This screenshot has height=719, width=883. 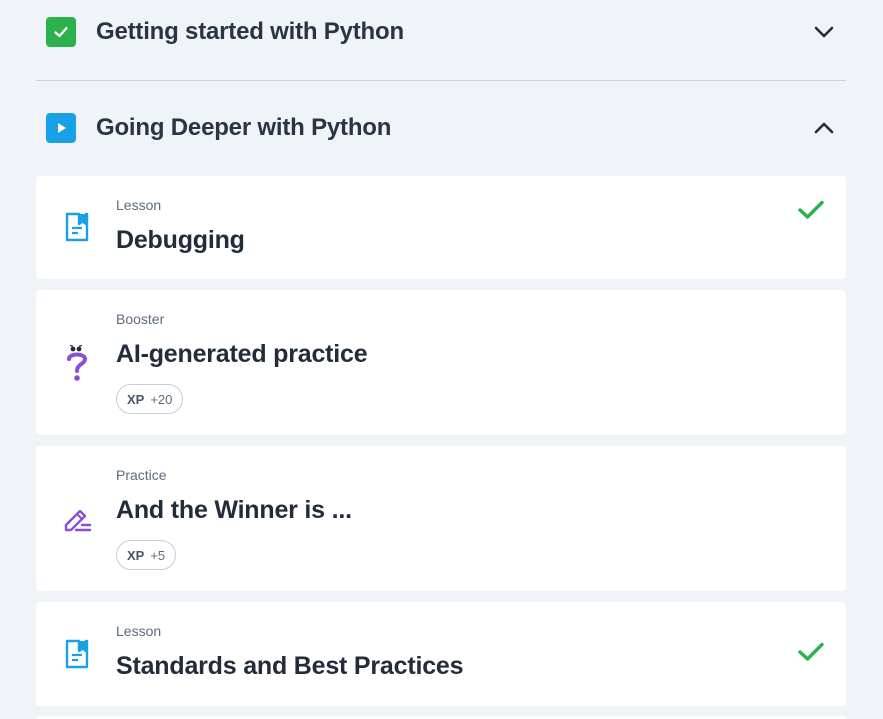 What do you see at coordinates (441, 32) in the screenshot?
I see `section-getting-started: Getting started with Python` at bounding box center [441, 32].